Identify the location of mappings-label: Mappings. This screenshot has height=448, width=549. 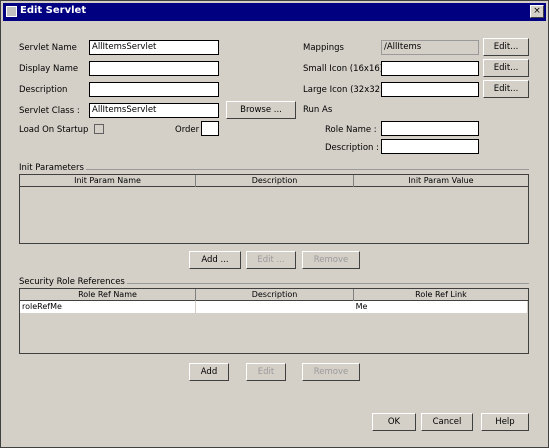
(323, 48).